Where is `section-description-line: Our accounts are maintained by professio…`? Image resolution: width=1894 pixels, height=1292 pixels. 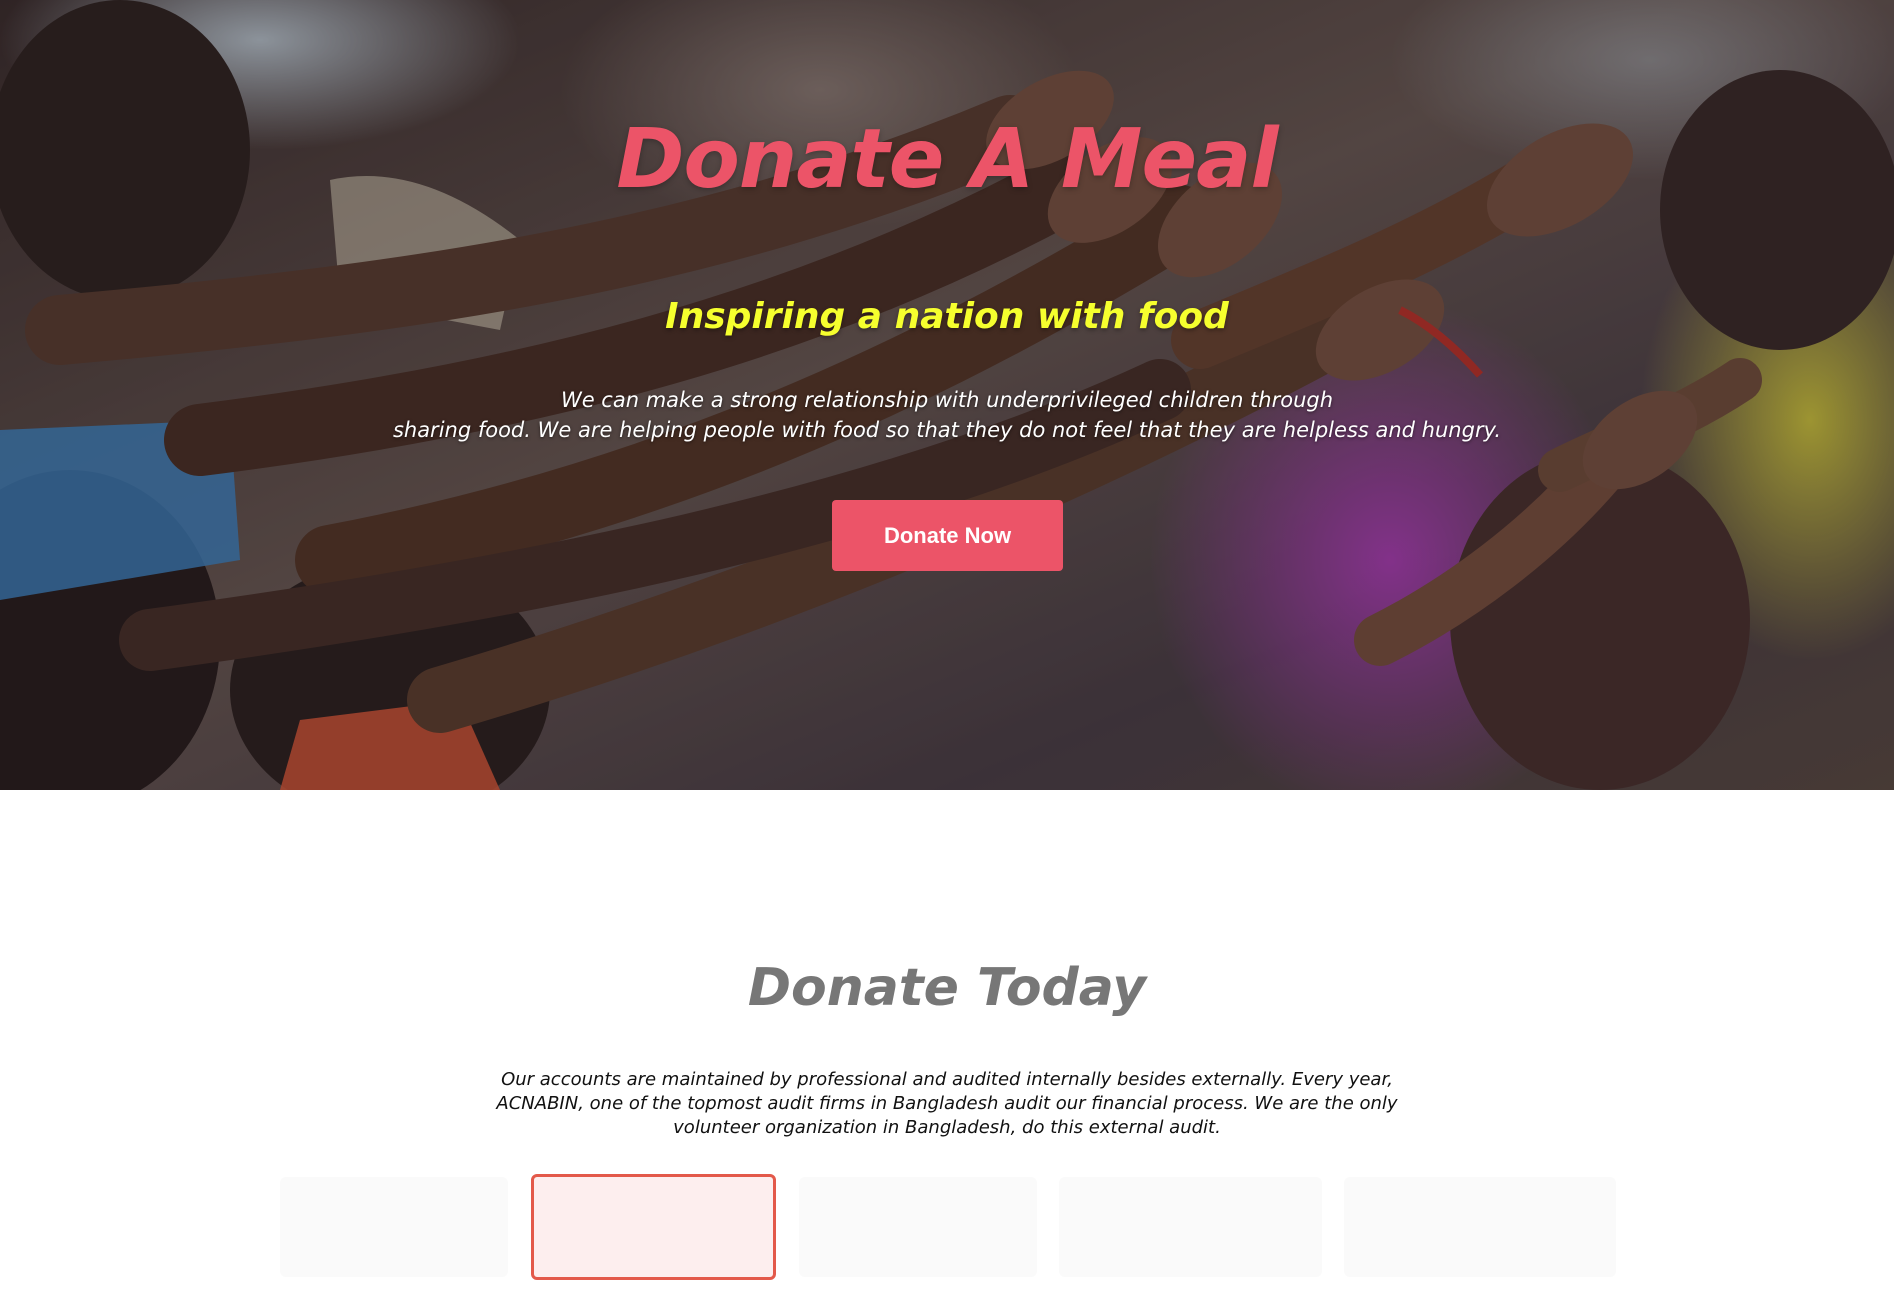
section-description-line: Our accounts are maintained by professio… is located at coordinates (947, 1079).